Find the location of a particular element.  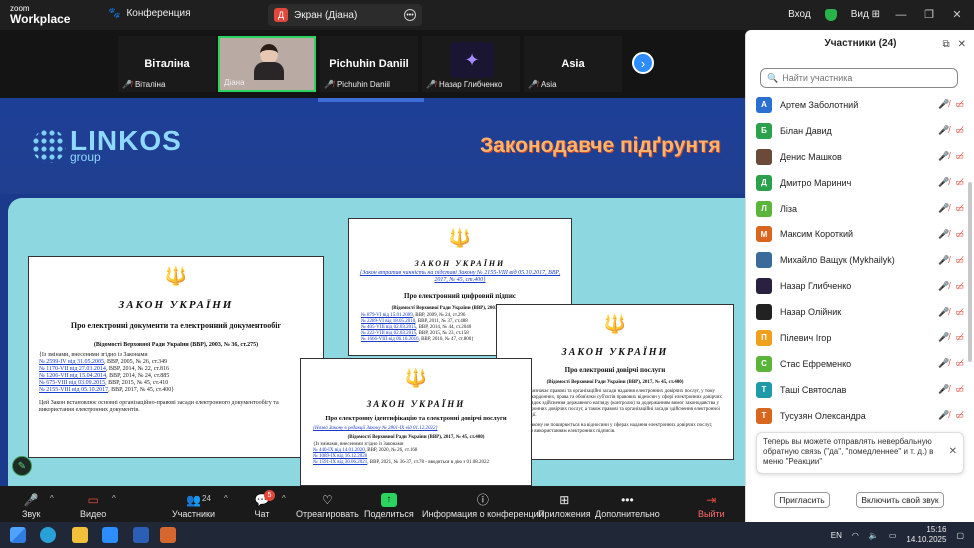

avatar: Б is located at coordinates (764, 130).